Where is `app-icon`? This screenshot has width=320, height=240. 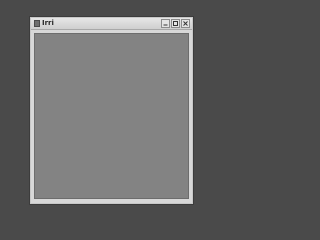
app-icon is located at coordinates (37, 23).